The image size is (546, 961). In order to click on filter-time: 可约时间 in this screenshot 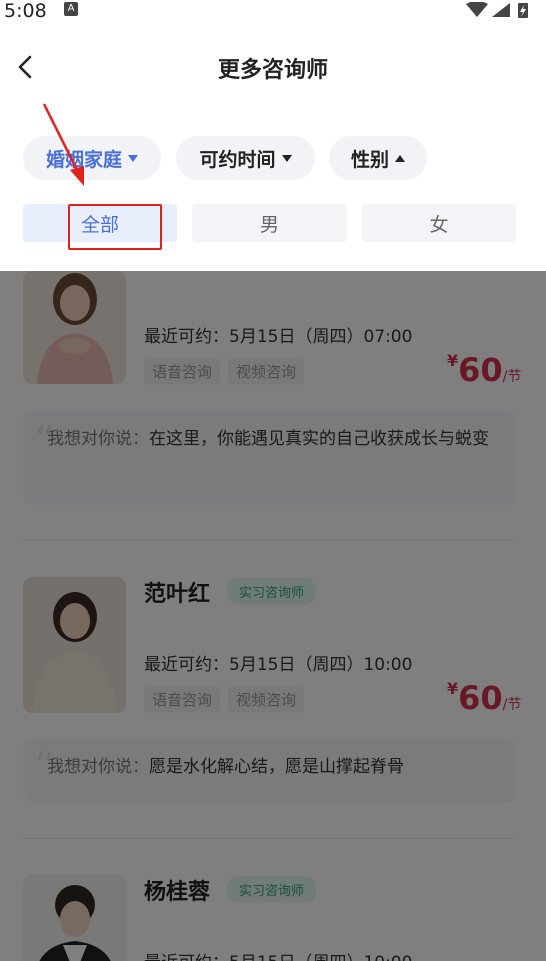, I will do `click(245, 158)`.